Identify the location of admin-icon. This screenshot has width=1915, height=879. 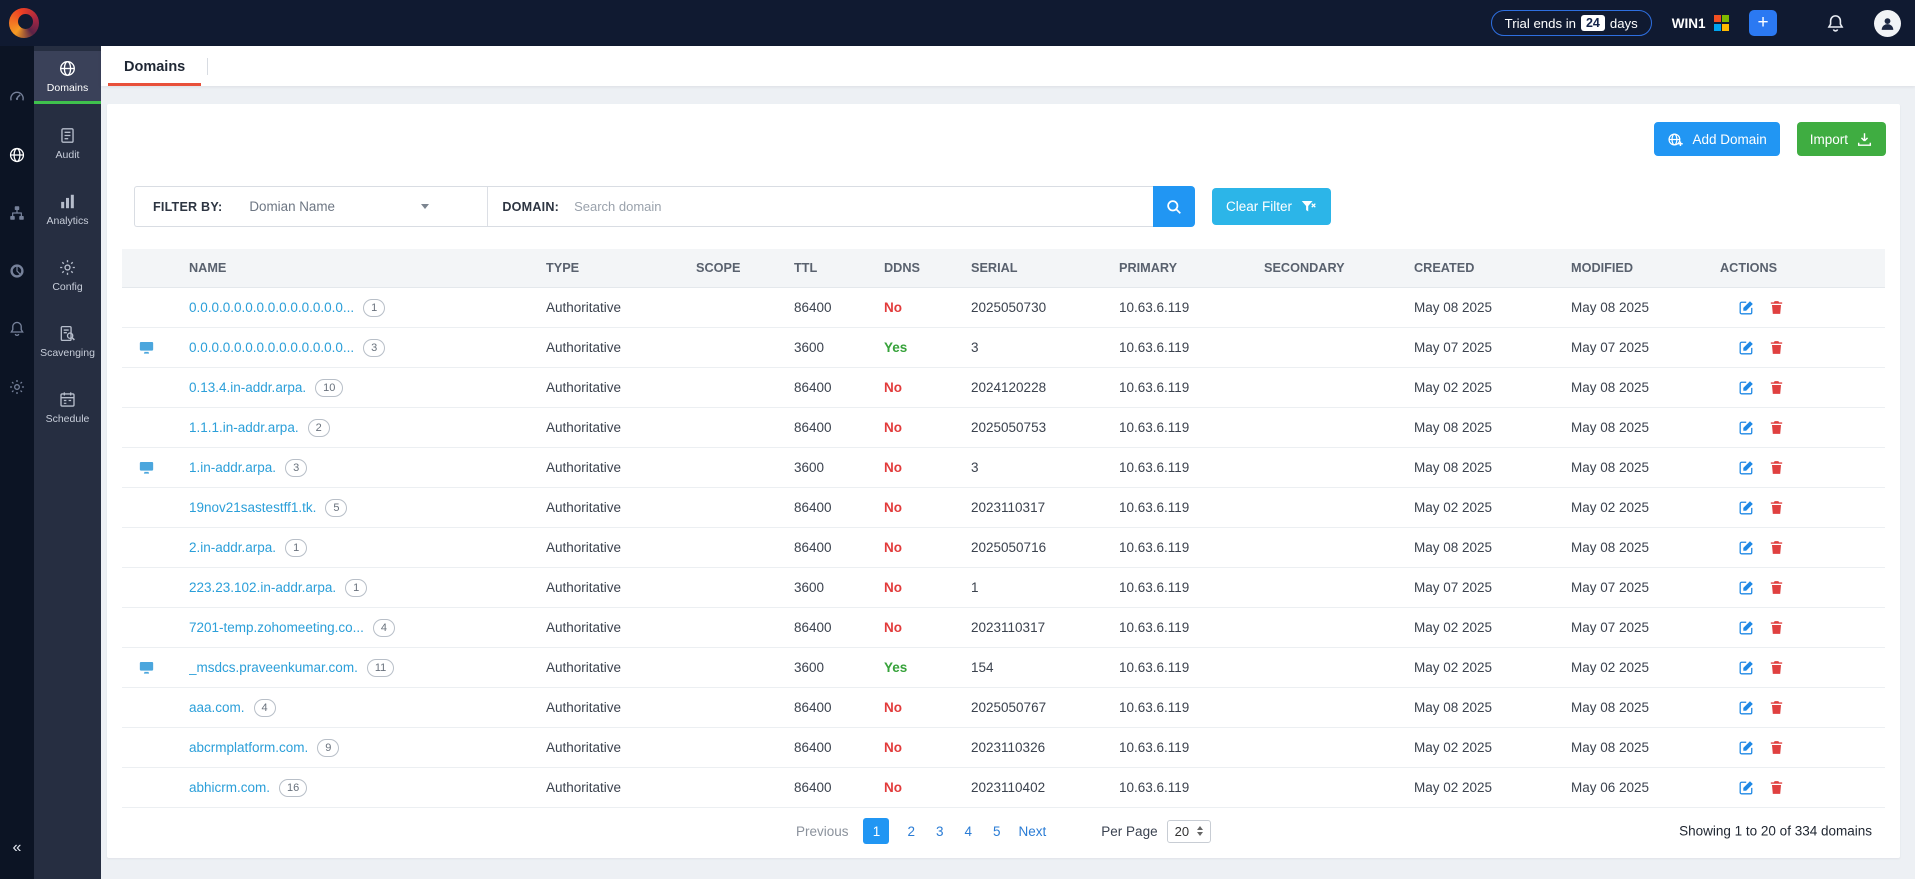
(17, 387).